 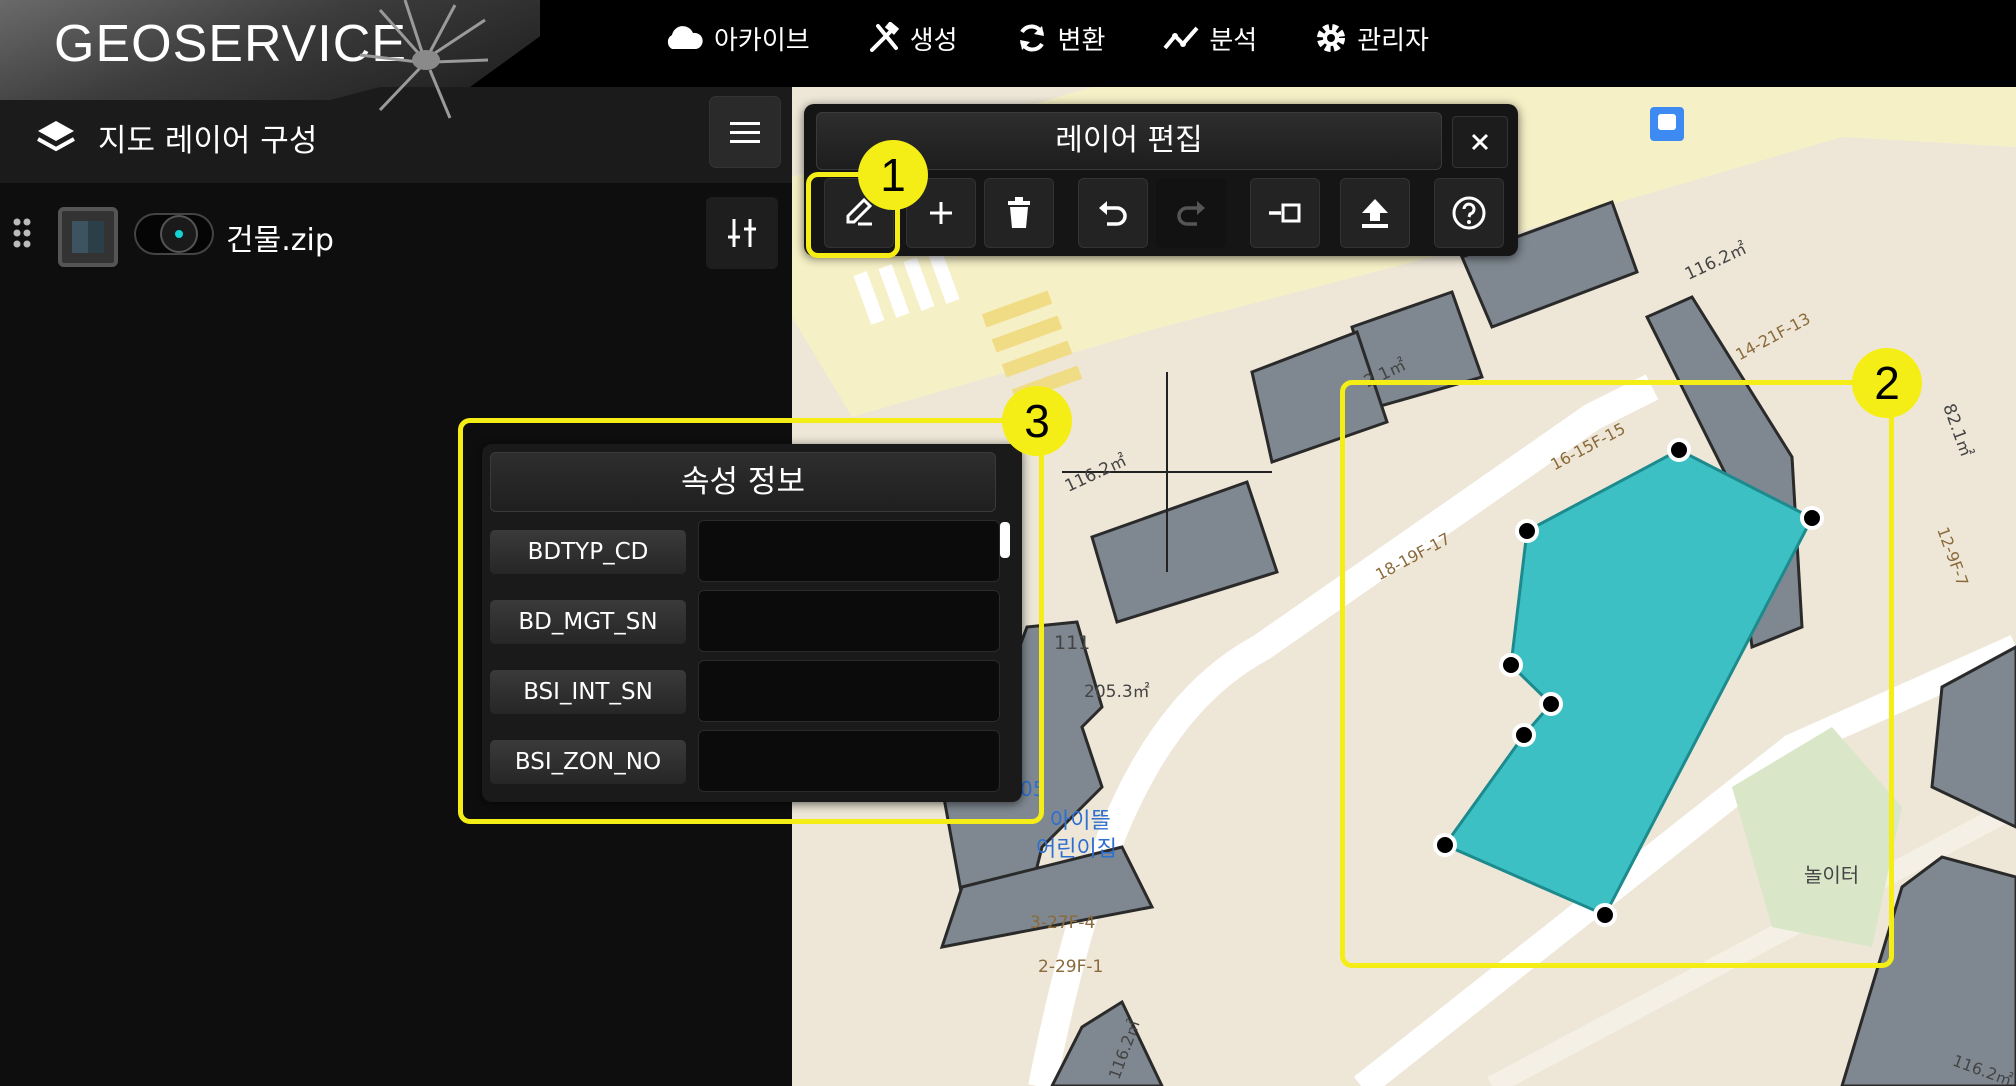 I want to click on split-button, so click(x=1285, y=213).